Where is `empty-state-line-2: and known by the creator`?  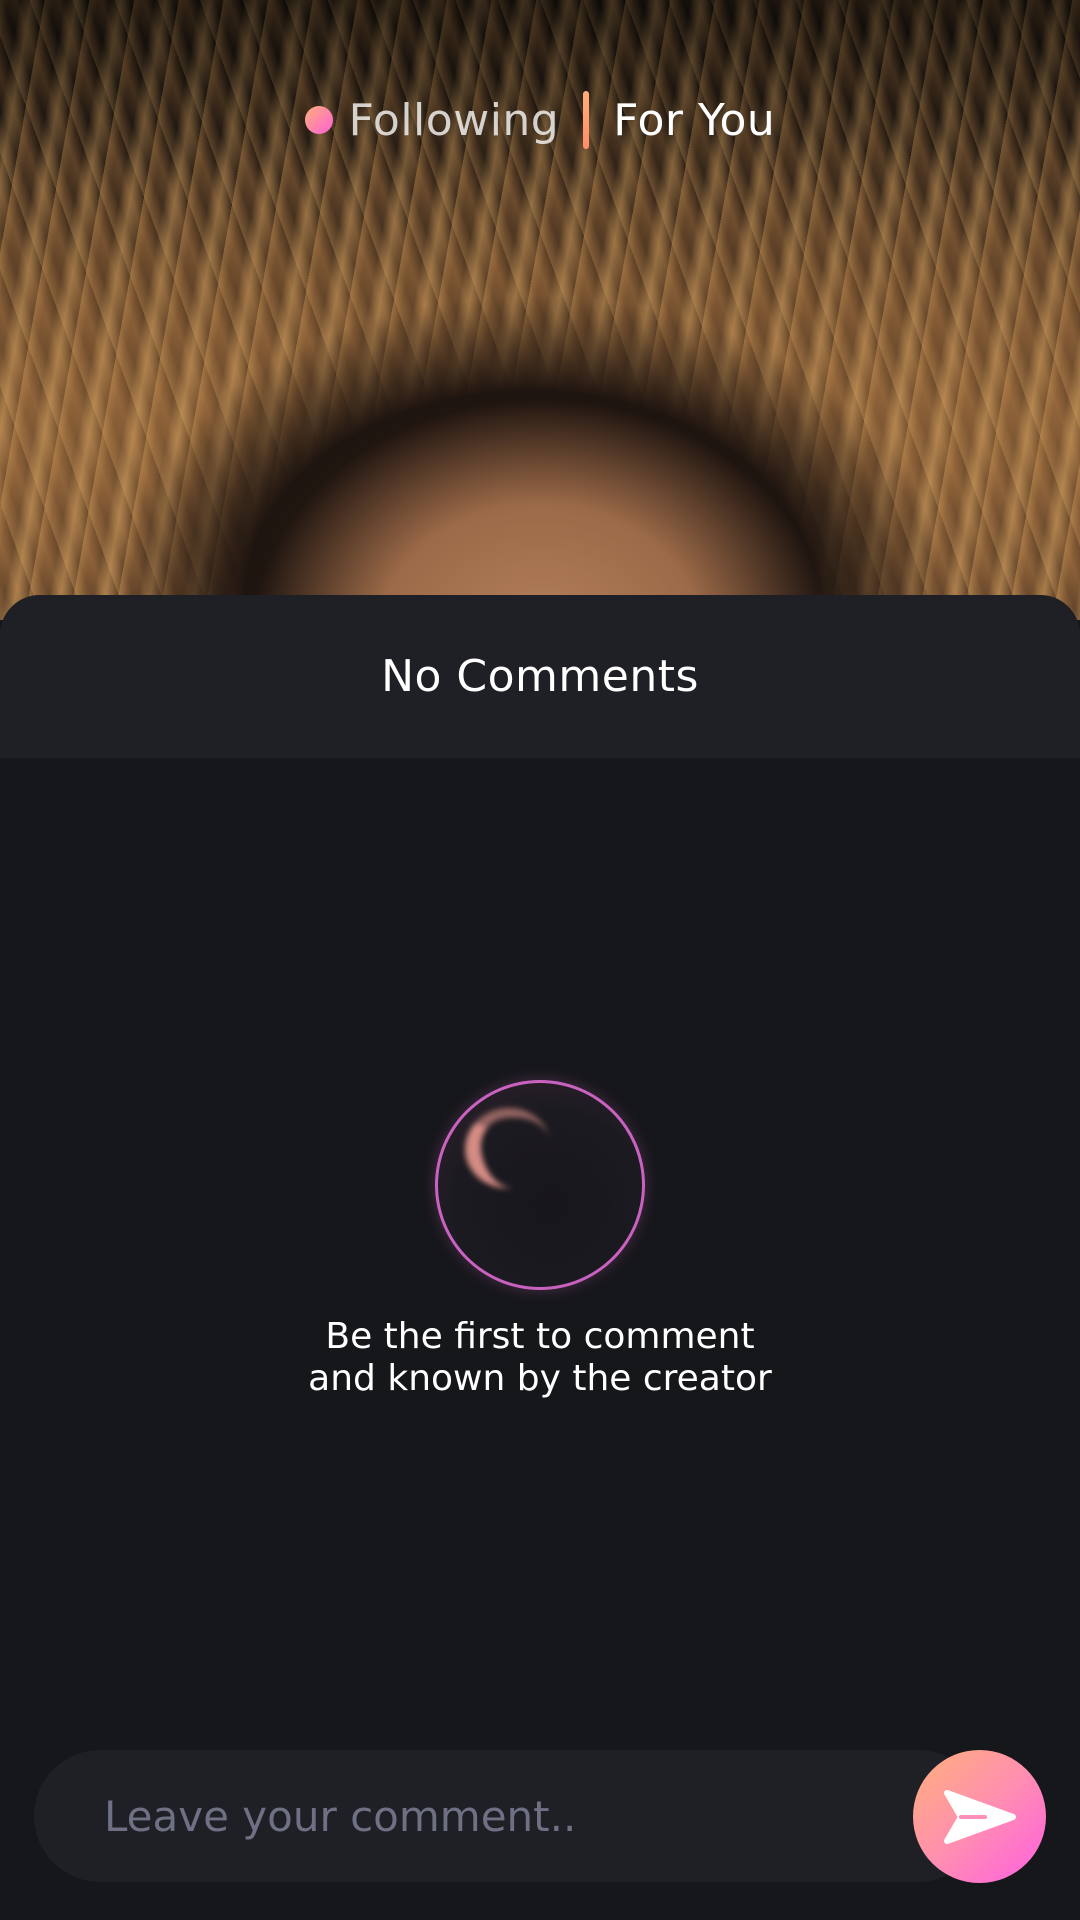 empty-state-line-2: and known by the creator is located at coordinates (540, 1378).